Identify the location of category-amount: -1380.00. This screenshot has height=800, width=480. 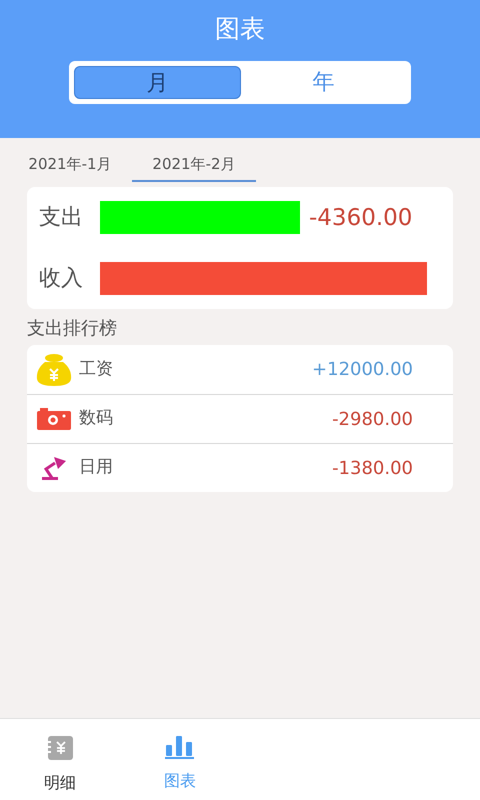
(372, 468).